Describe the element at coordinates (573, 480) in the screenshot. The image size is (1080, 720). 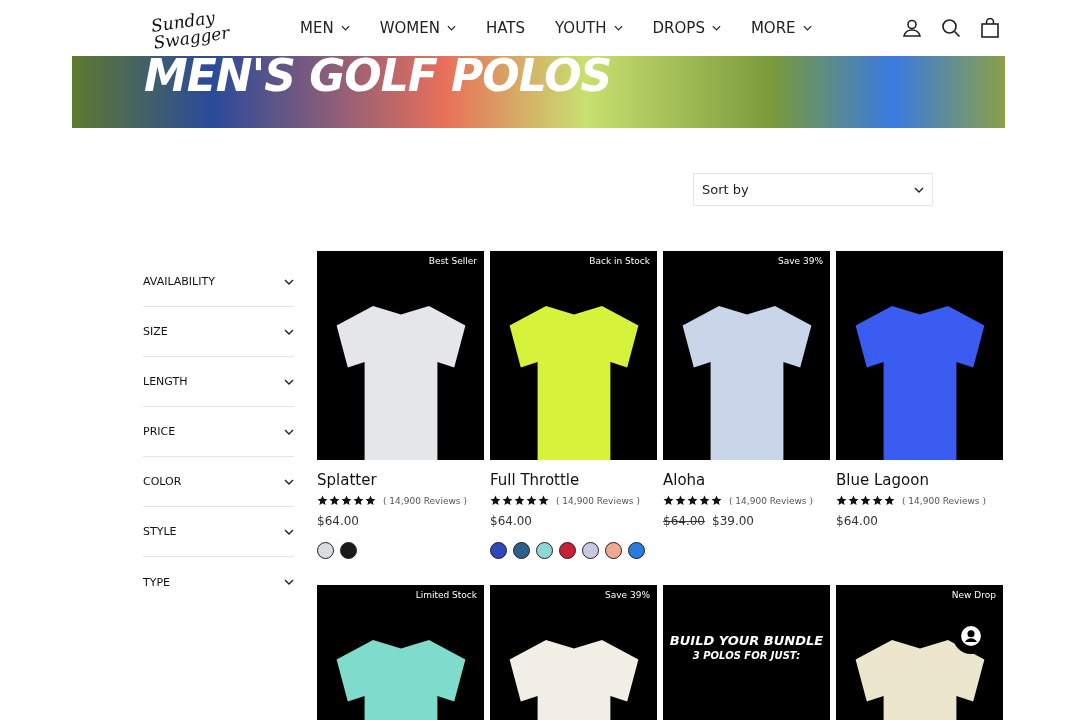
I see `product-name: Full Throttle` at that location.